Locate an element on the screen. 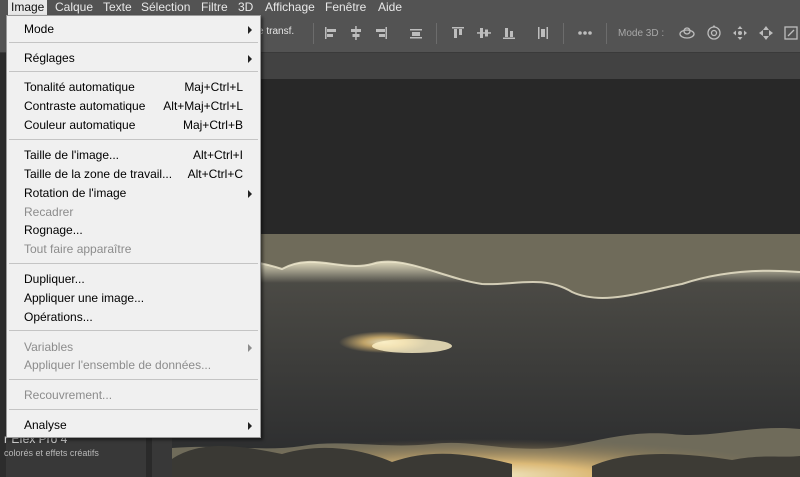  align-left-edges-icon is located at coordinates (458, 33).